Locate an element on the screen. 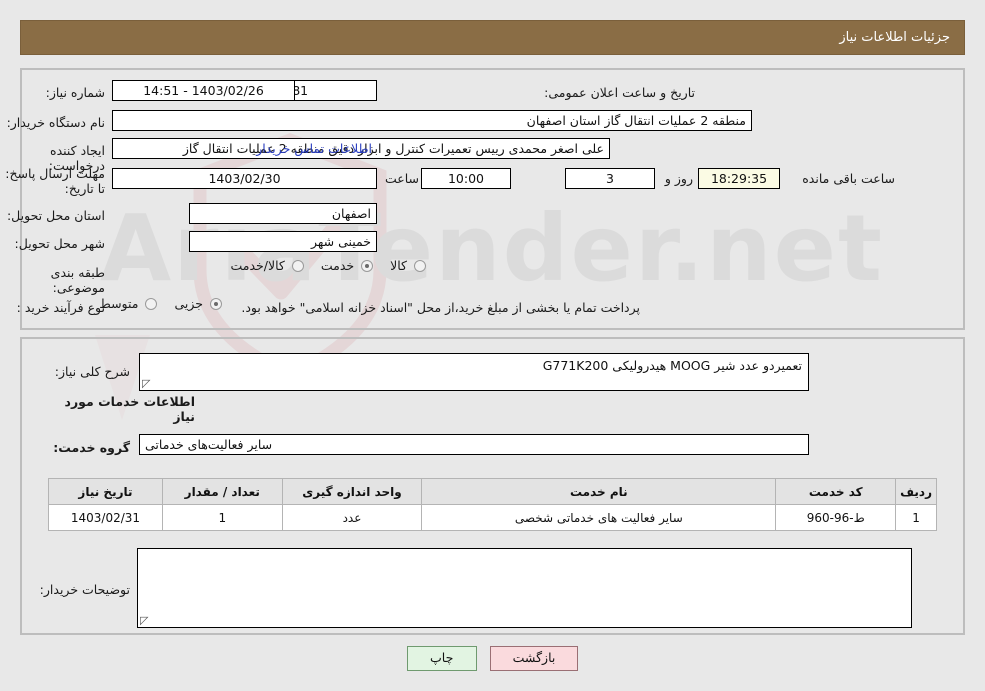 Image resolution: width=985 pixels, height=691 pixels. process-type-label: نوع فرآیند خرید : is located at coordinates (60, 307).